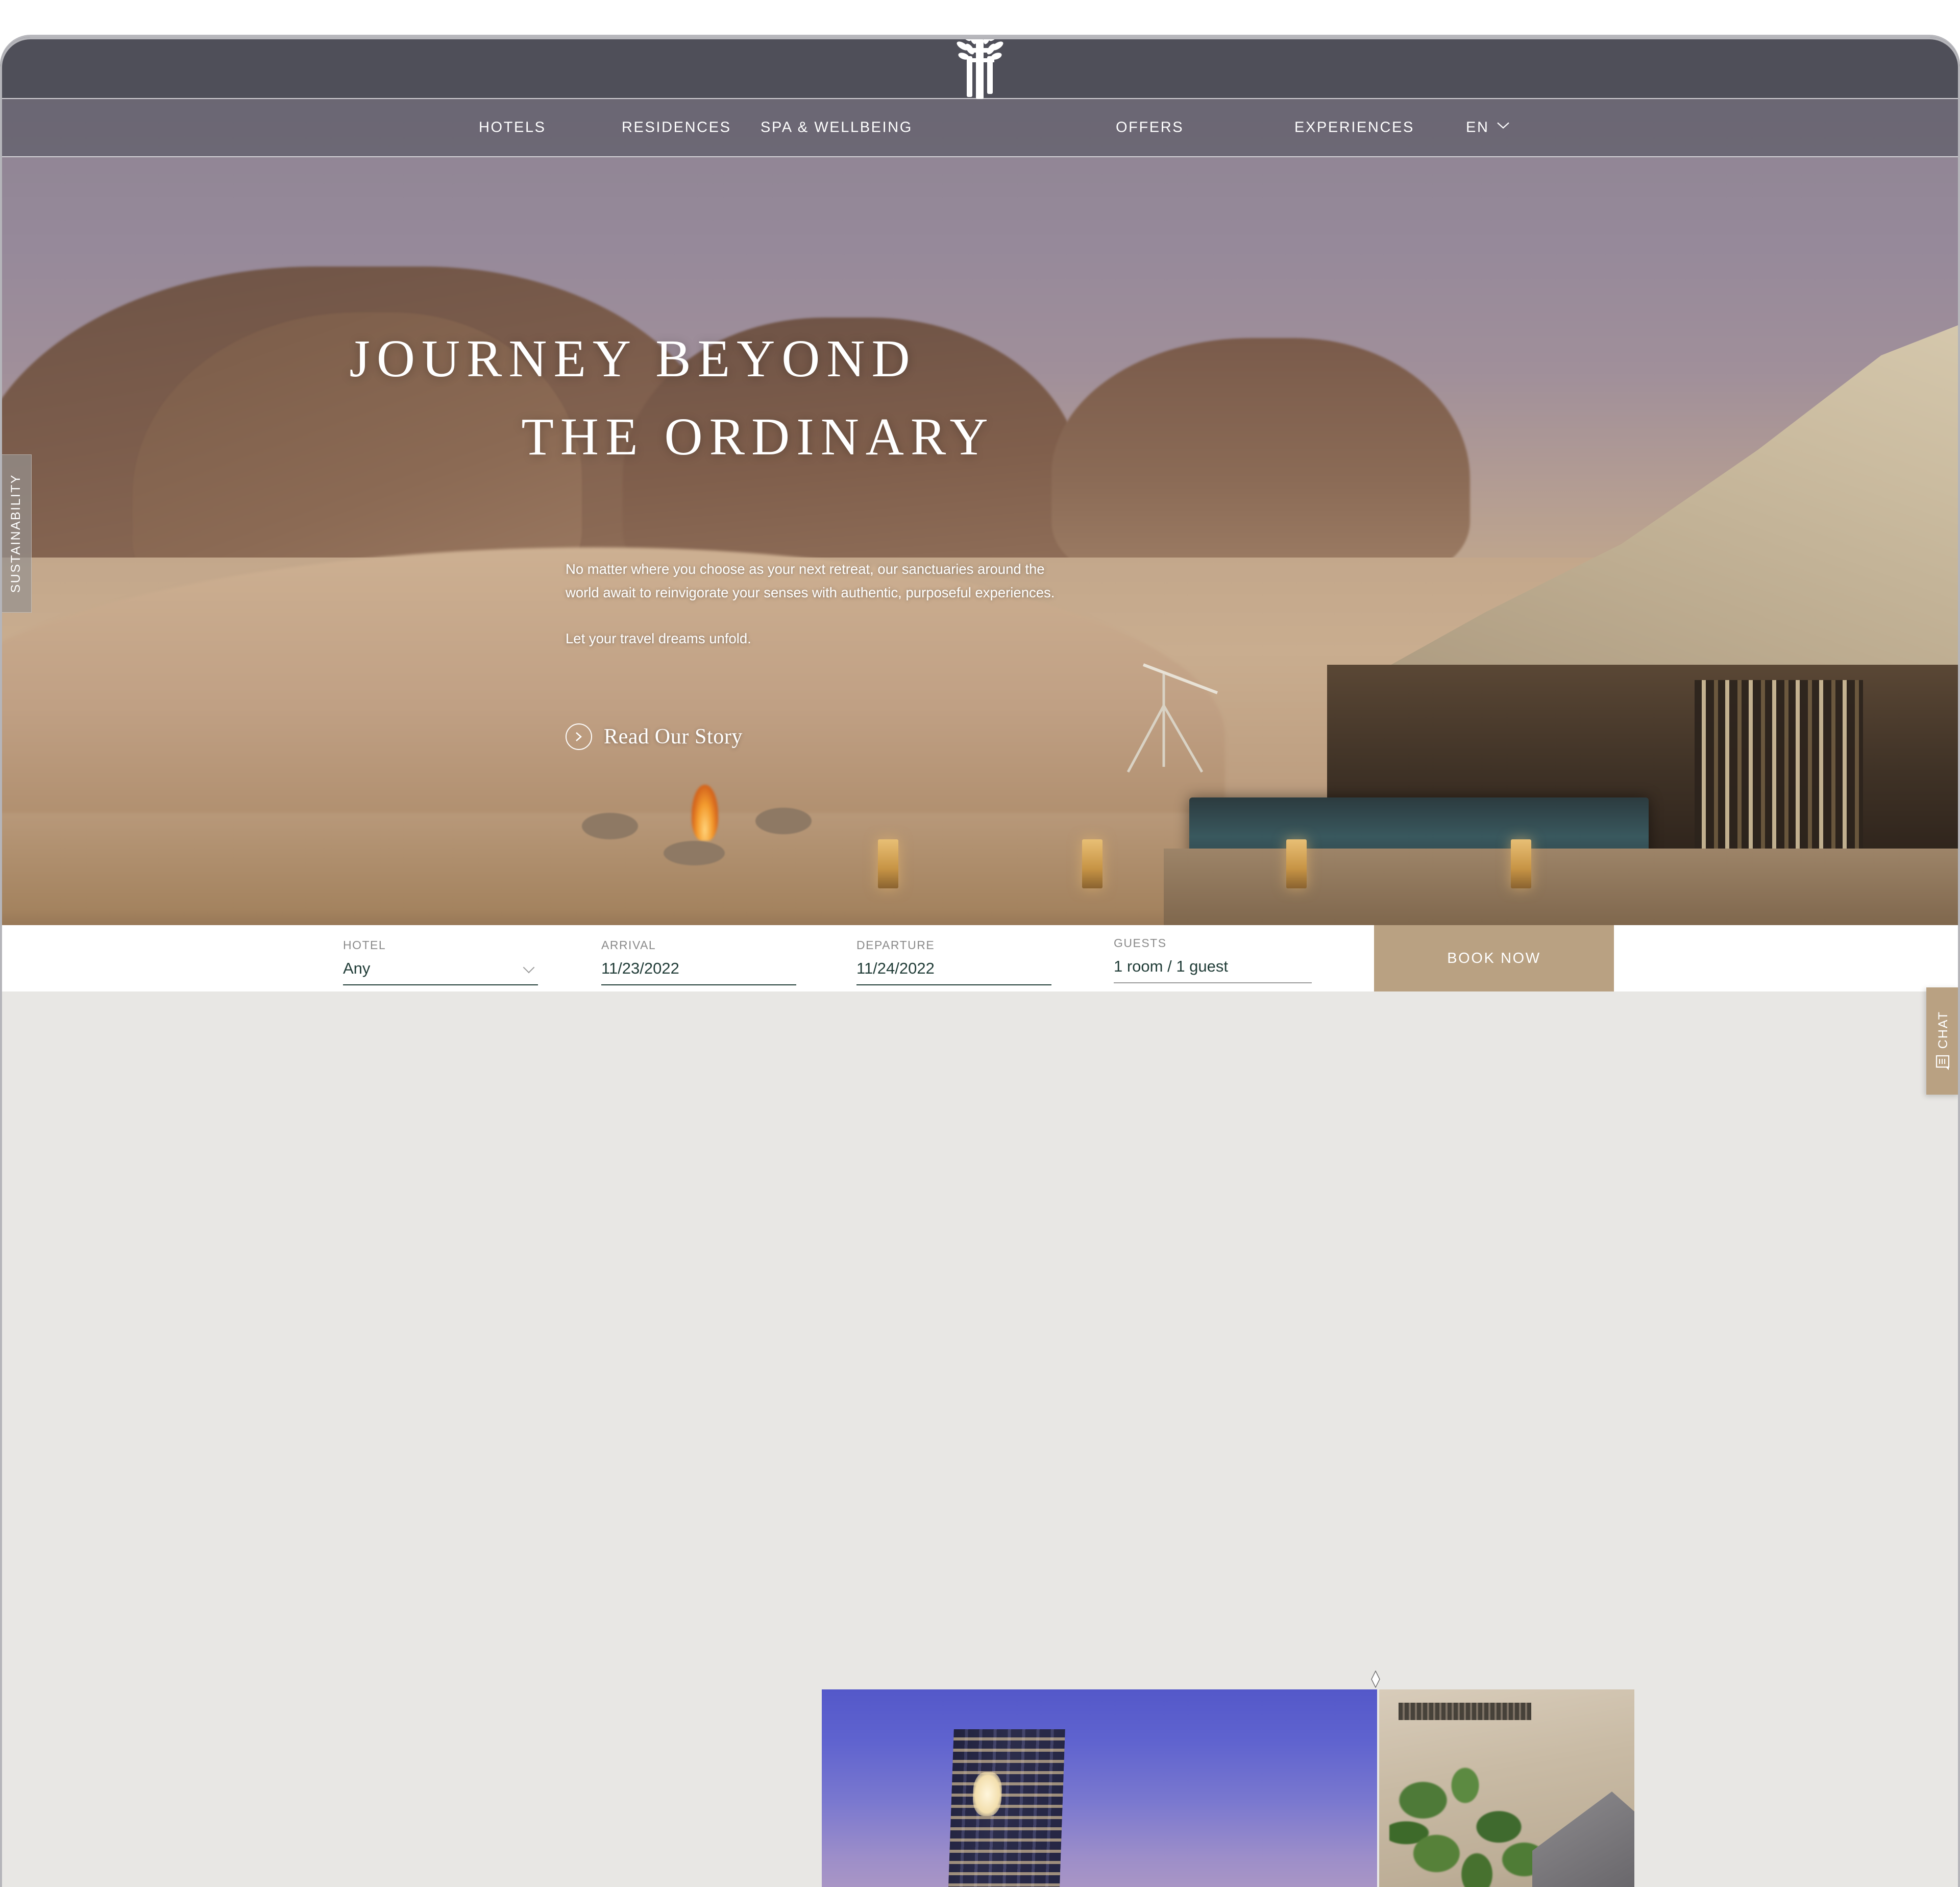 This screenshot has width=1960, height=1887. I want to click on chat-widget-tab: CHAT, so click(1943, 1041).